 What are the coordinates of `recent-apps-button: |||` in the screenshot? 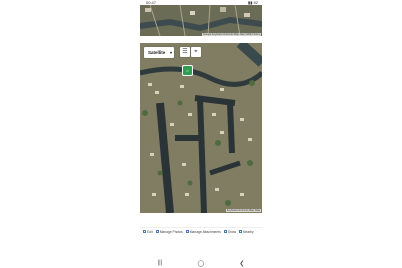 It's located at (160, 263).